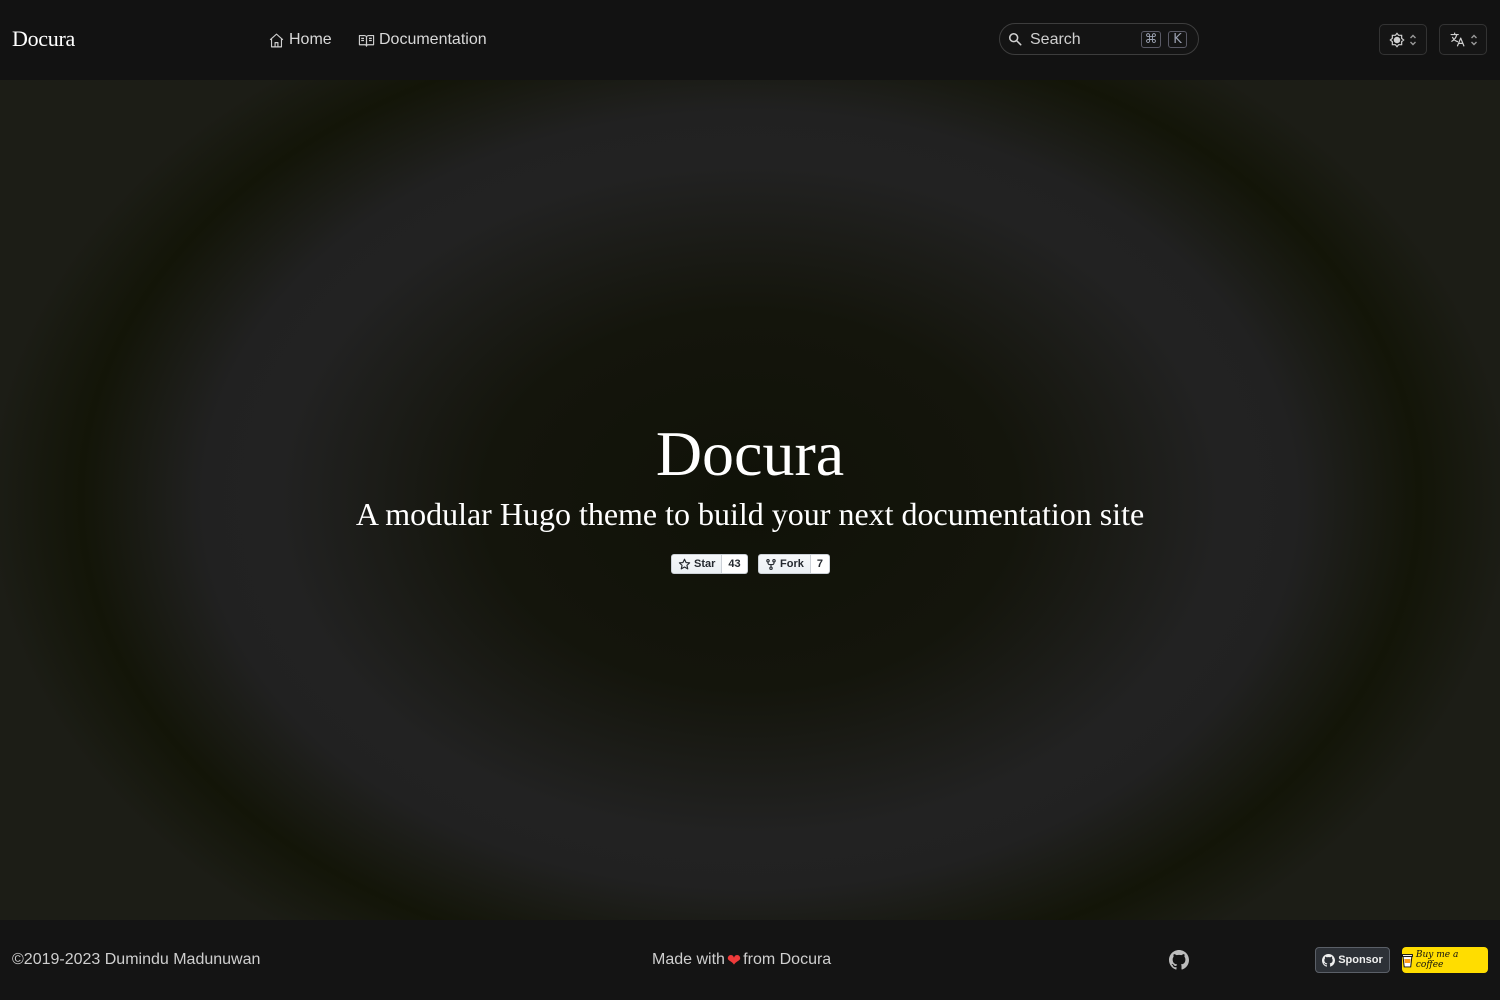  Describe the element at coordinates (705, 564) in the screenshot. I see `star-label: Star` at that location.